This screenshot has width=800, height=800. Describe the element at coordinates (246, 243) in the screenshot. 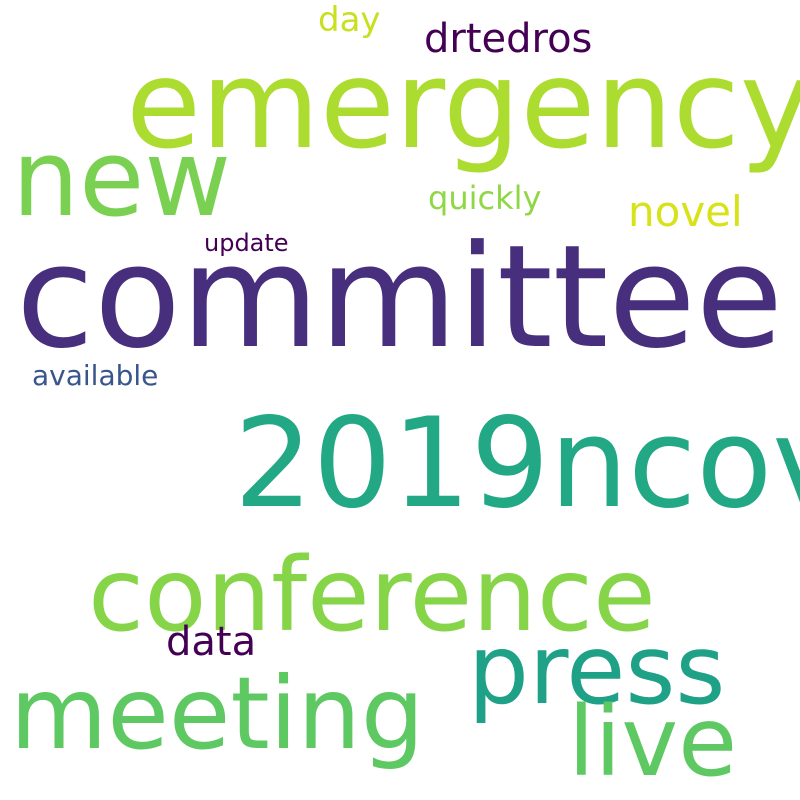

I see `word-update: update` at that location.